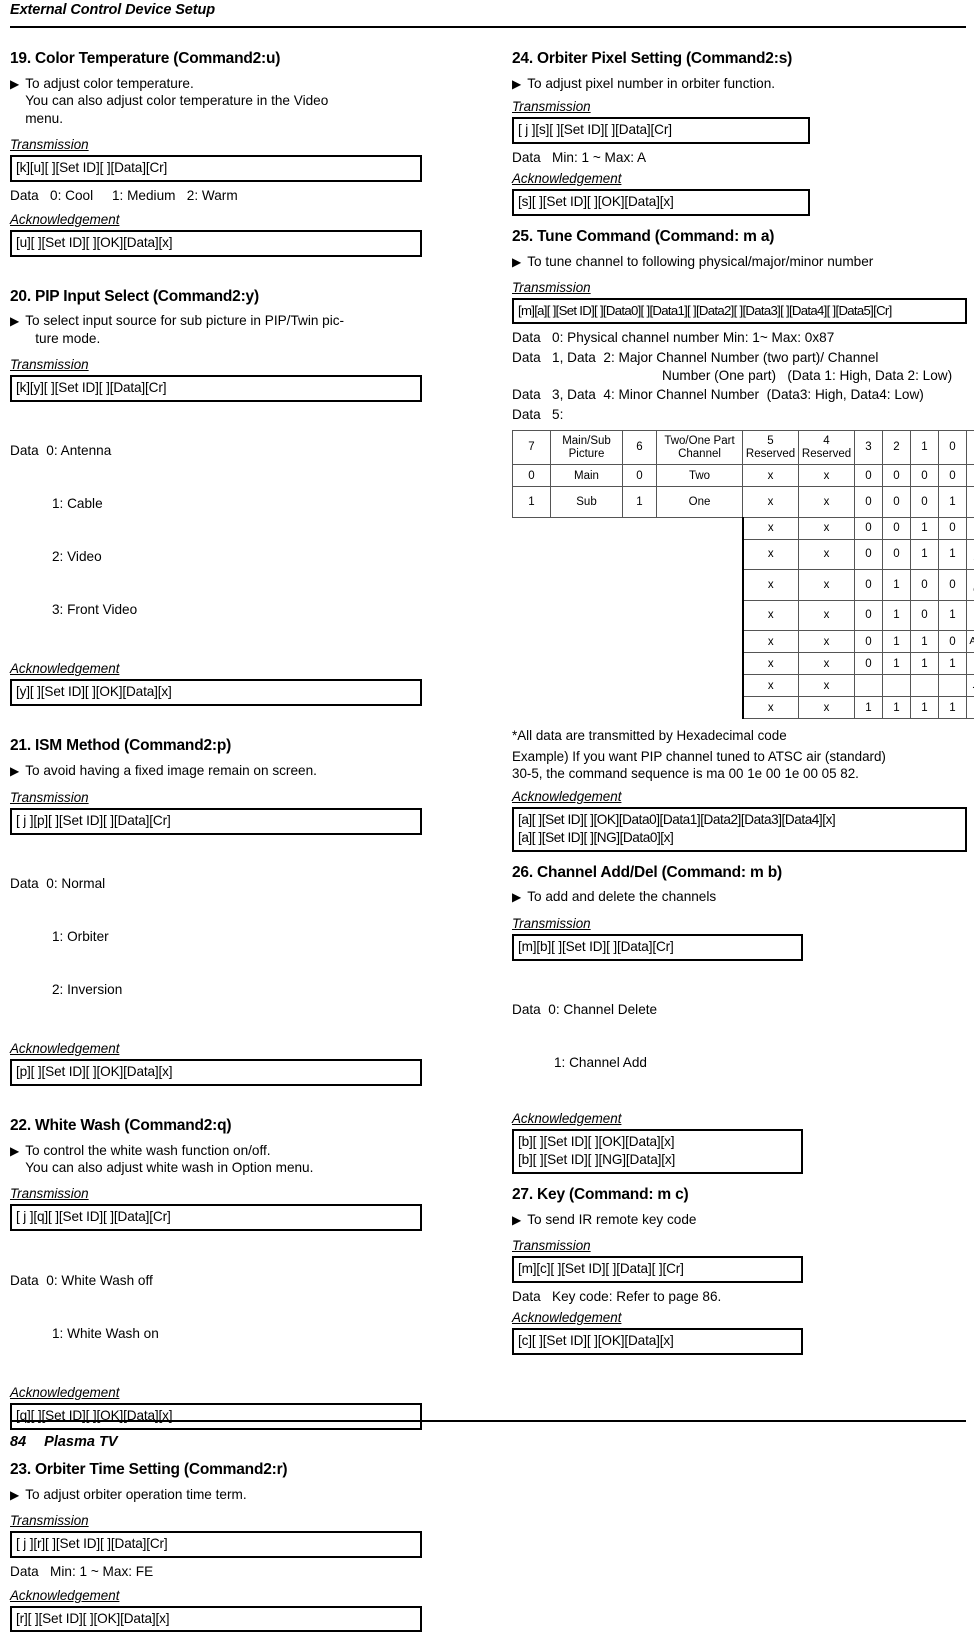  What do you see at coordinates (64, 1595) in the screenshot?
I see `section-23-acknowledgement-label: Acknowledgement` at bounding box center [64, 1595].